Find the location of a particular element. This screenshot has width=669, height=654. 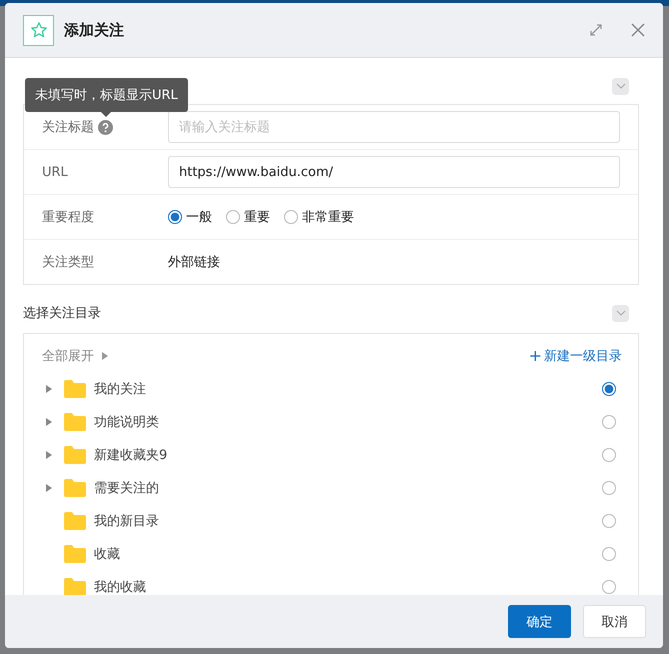

new-folder-button: +新建一级目录 is located at coordinates (575, 356).